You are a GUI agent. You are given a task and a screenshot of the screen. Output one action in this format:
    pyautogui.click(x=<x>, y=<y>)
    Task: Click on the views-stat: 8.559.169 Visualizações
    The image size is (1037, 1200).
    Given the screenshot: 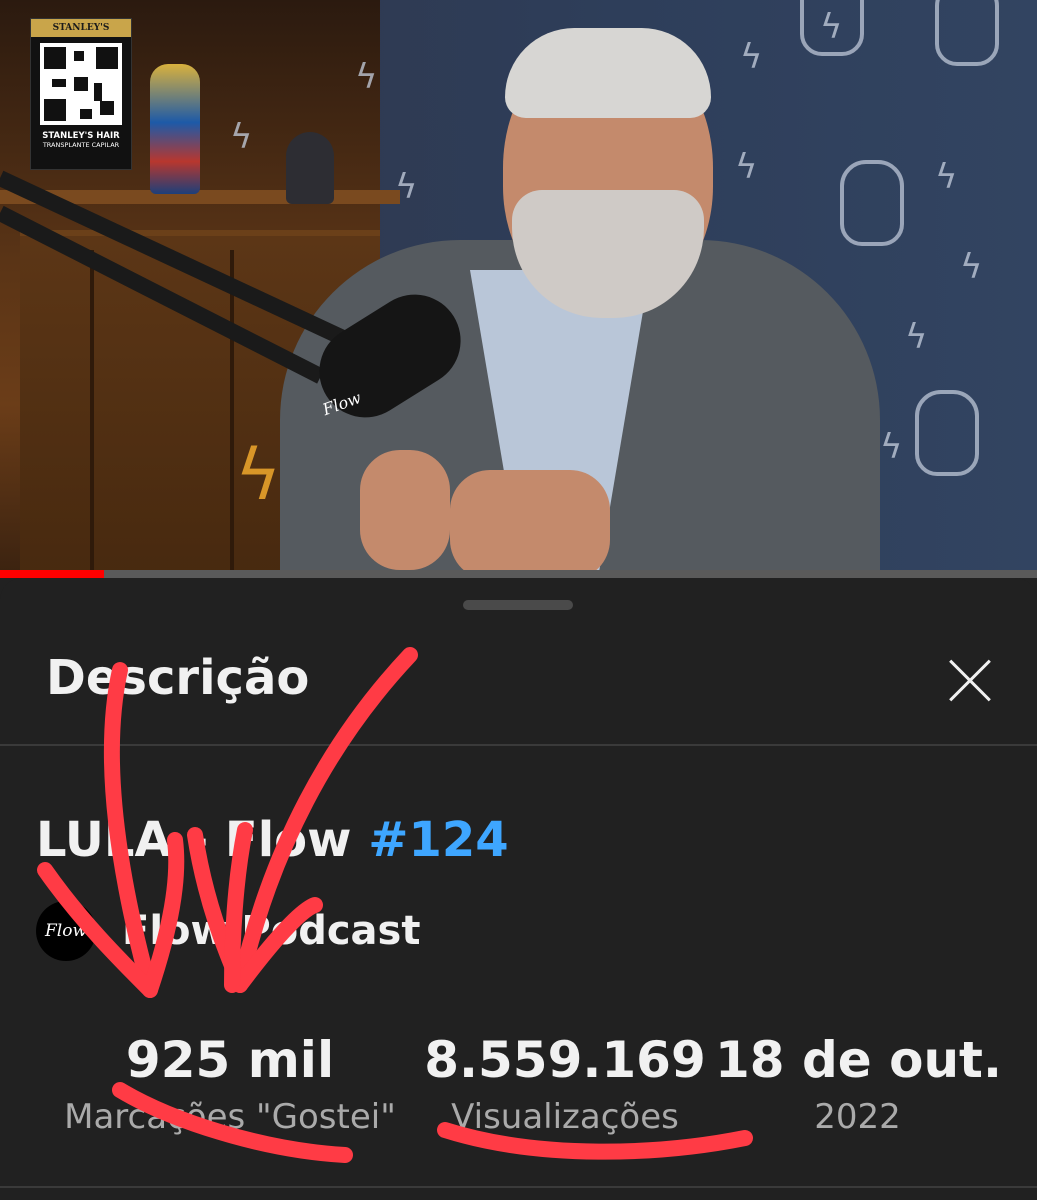 What is the action you would take?
    pyautogui.click(x=565, y=1085)
    